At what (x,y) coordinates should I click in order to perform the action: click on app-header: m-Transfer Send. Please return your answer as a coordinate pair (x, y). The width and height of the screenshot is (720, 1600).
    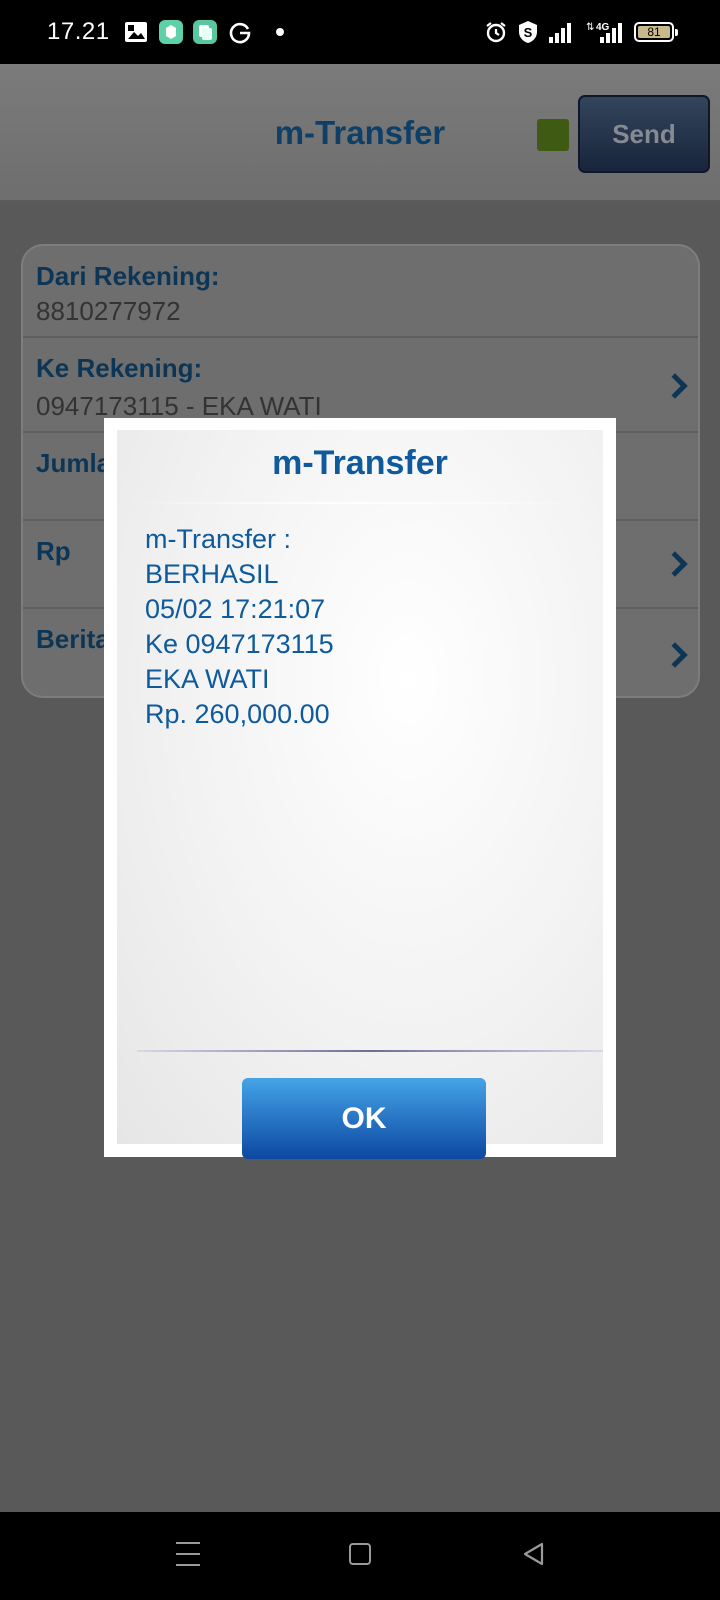
    Looking at the image, I should click on (360, 133).